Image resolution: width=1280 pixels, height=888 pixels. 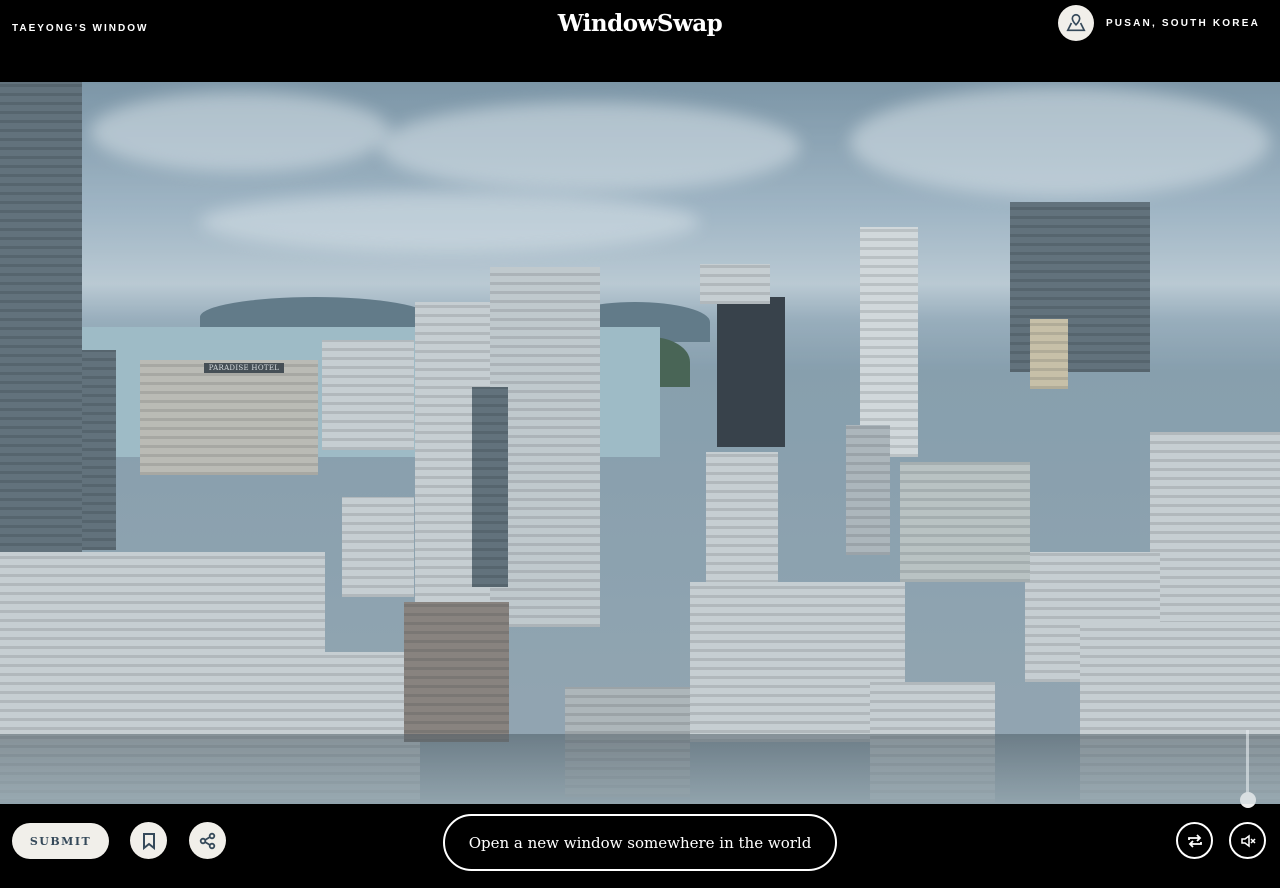 I want to click on share-button, so click(x=207, y=840).